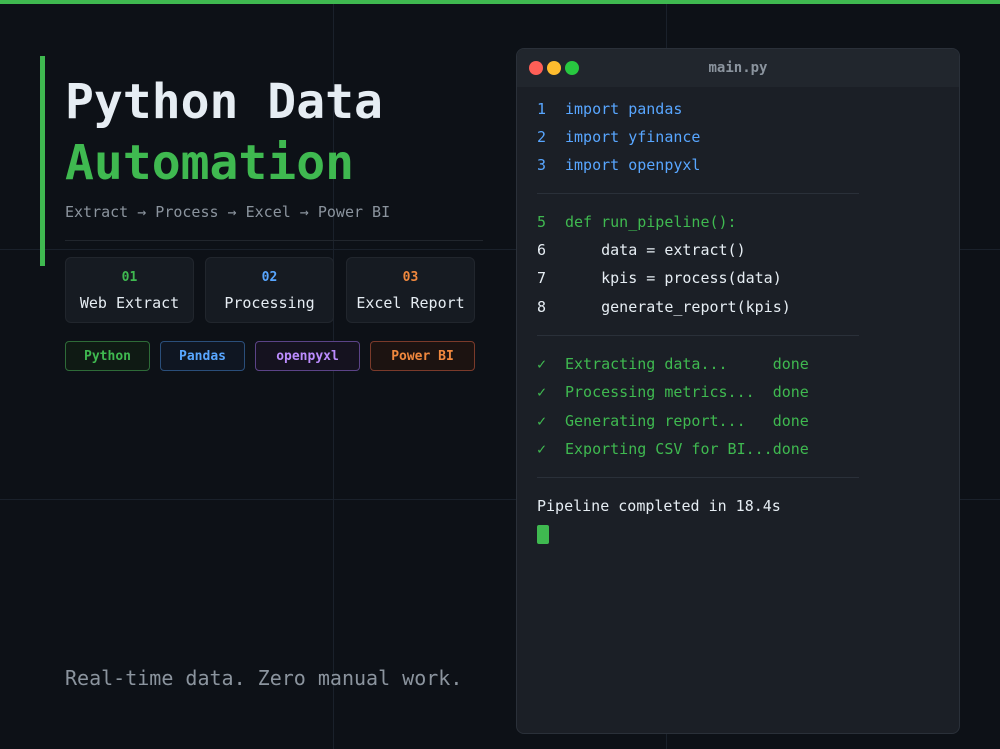  I want to click on status-text: Extracting data... done, so click(687, 364).